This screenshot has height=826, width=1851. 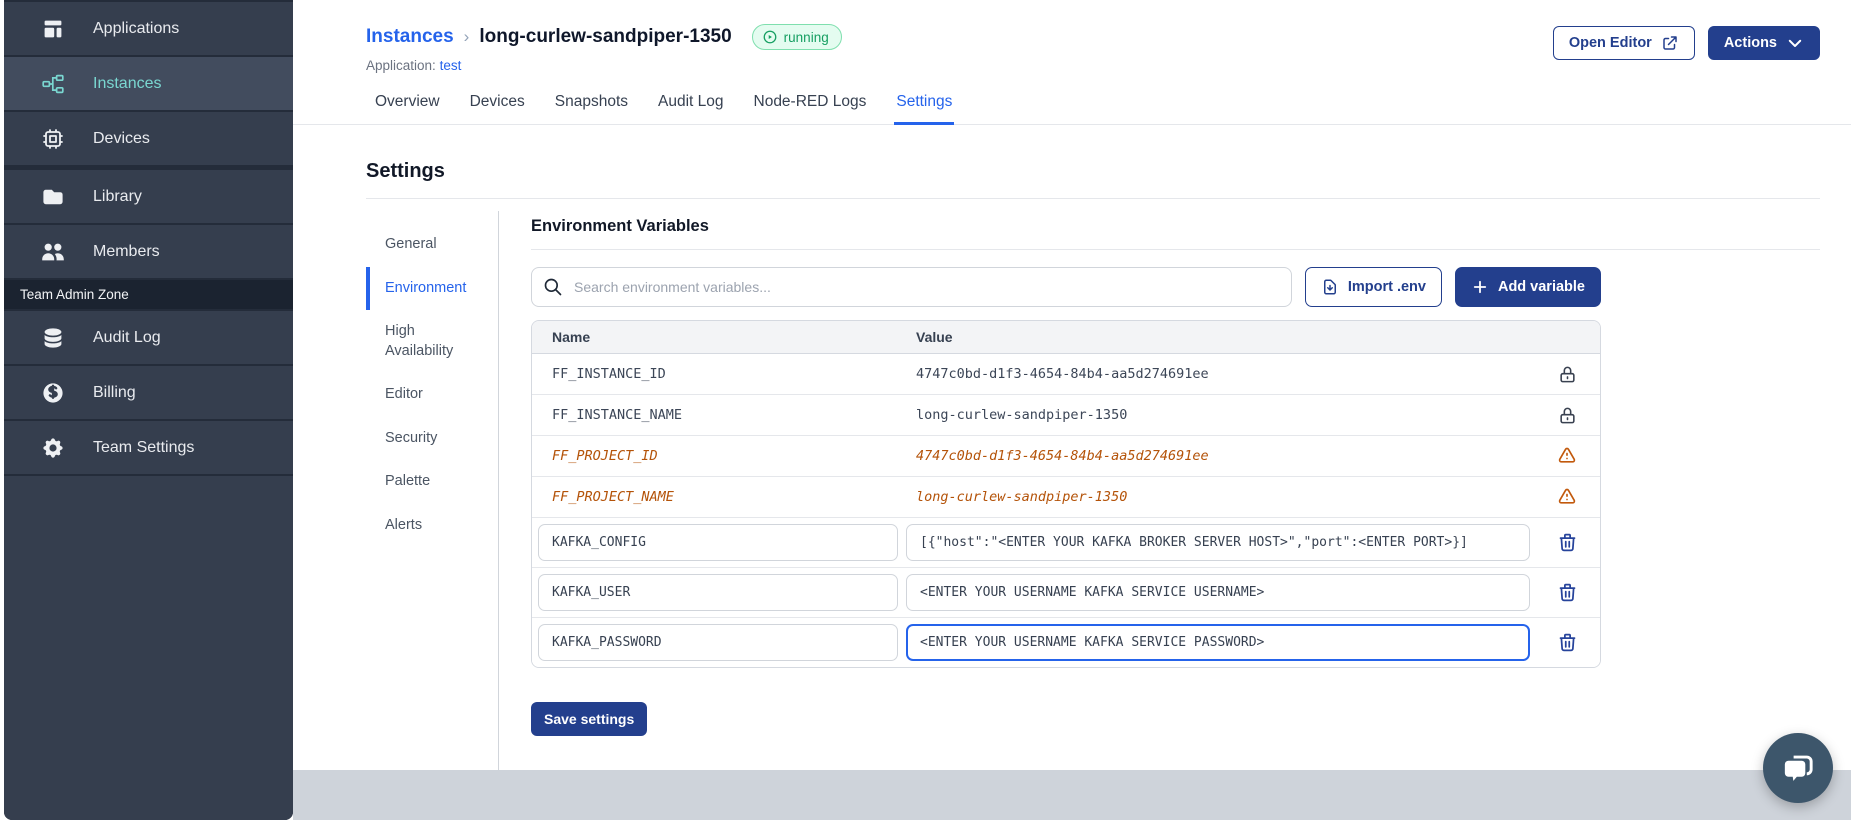 I want to click on plus-icon, so click(x=1480, y=287).